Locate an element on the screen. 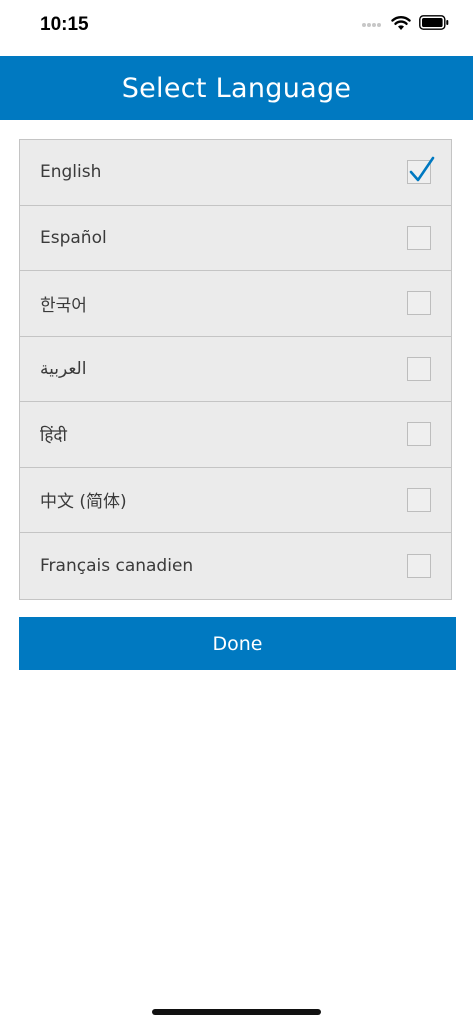  language-label: العربية is located at coordinates (63, 368).